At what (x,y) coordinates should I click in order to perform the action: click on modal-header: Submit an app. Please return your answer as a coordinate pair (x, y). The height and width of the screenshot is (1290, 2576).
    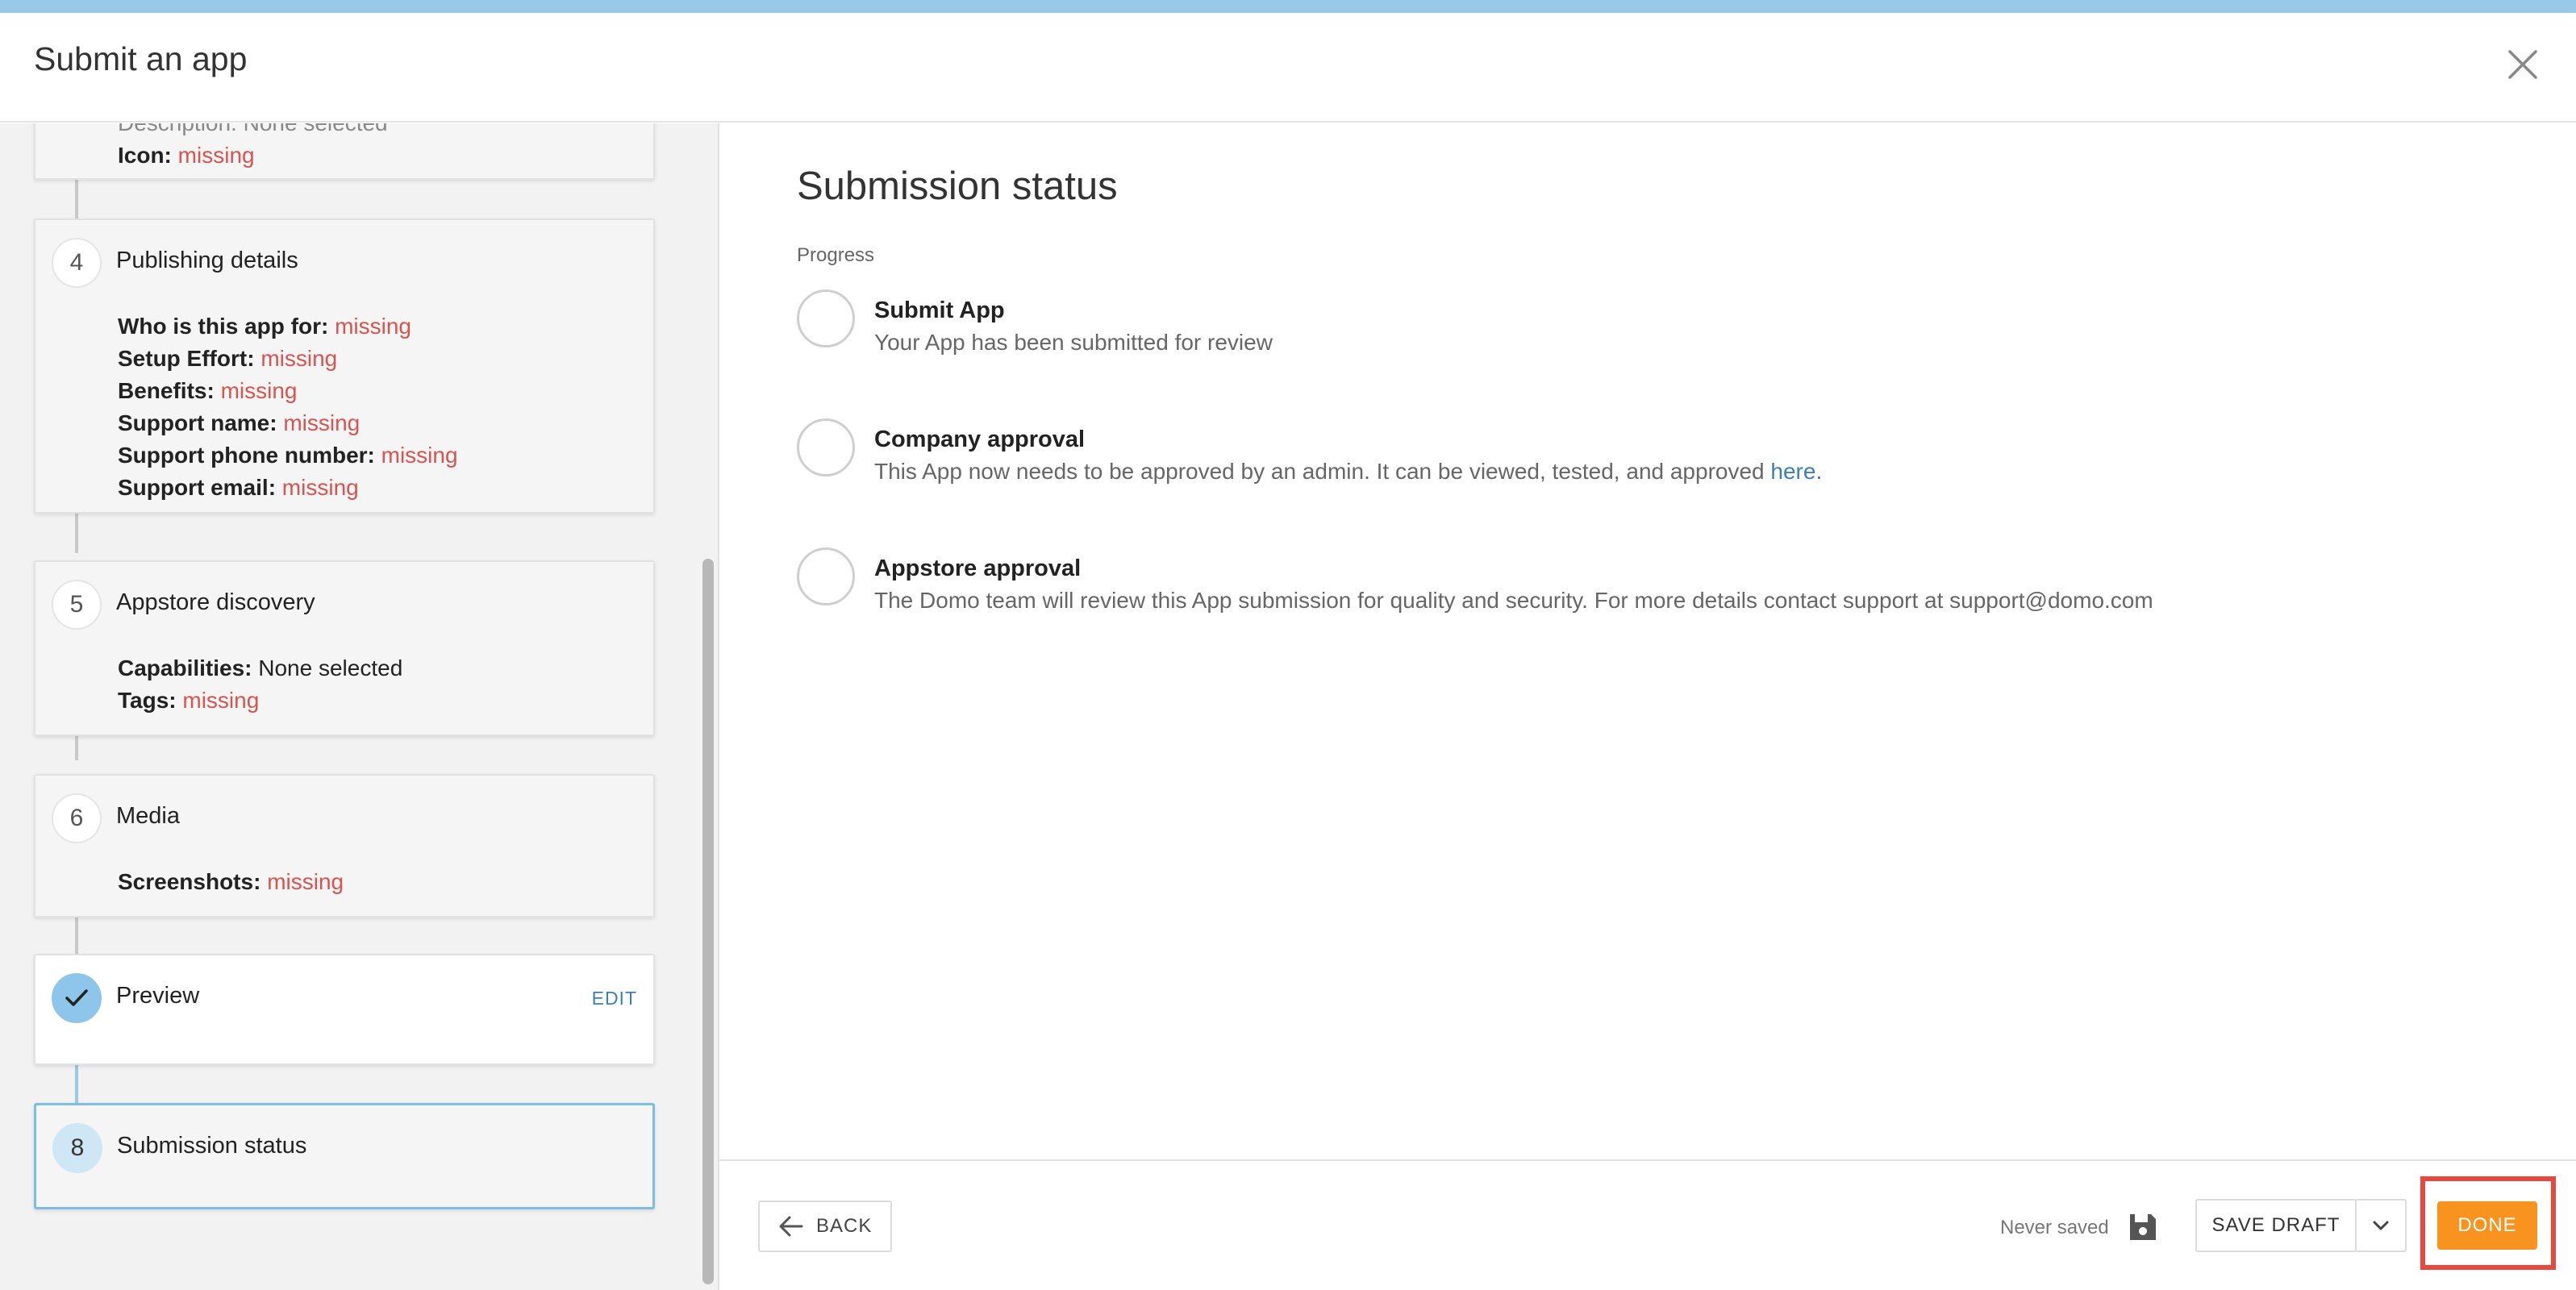
    Looking at the image, I should click on (1288, 68).